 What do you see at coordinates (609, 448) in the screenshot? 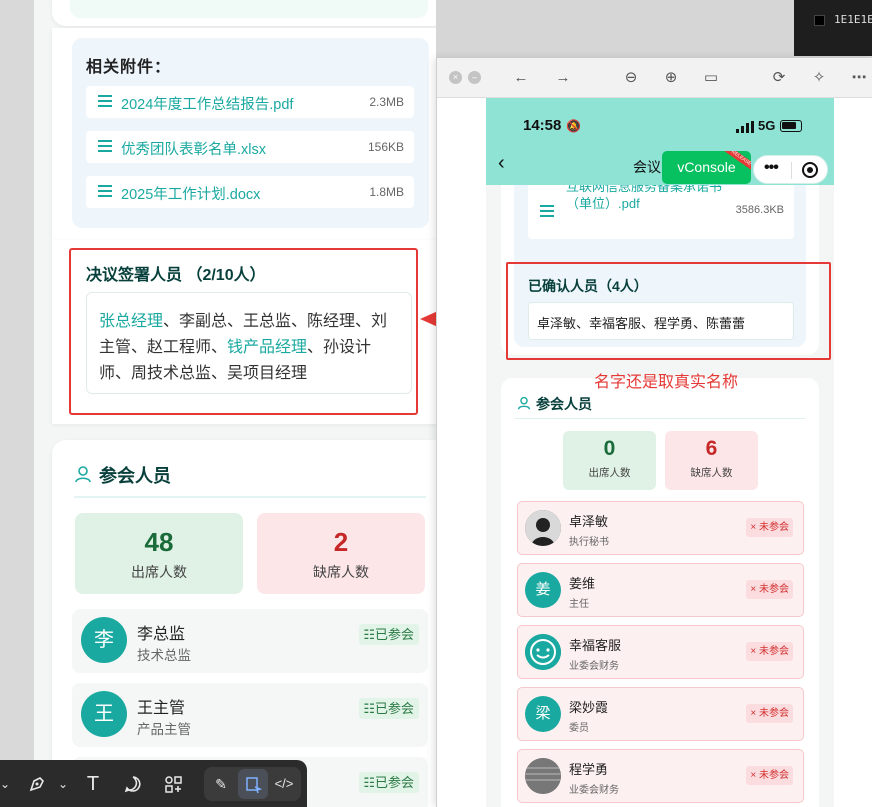
I see `present-count: 0` at bounding box center [609, 448].